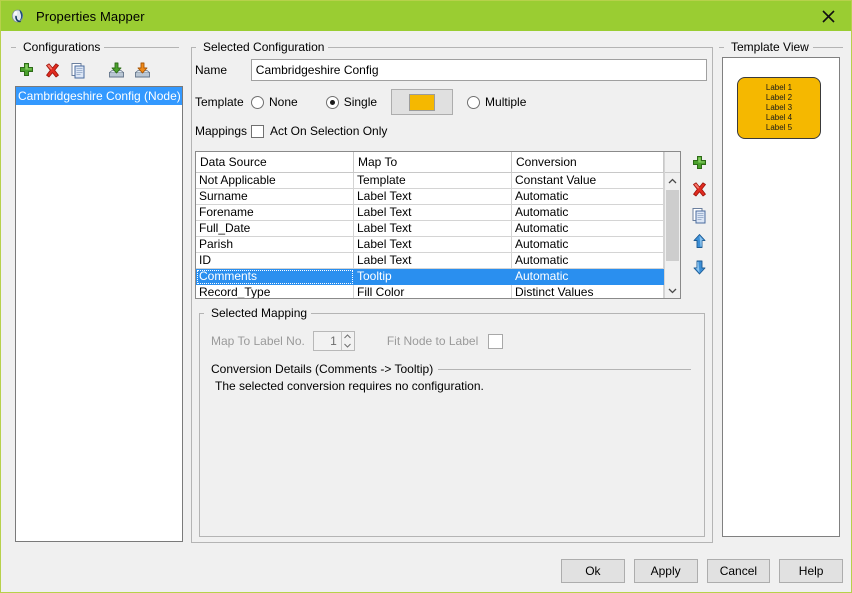 This screenshot has height=593, width=852. Describe the element at coordinates (257, 102) in the screenshot. I see `radio-none-icon` at that location.